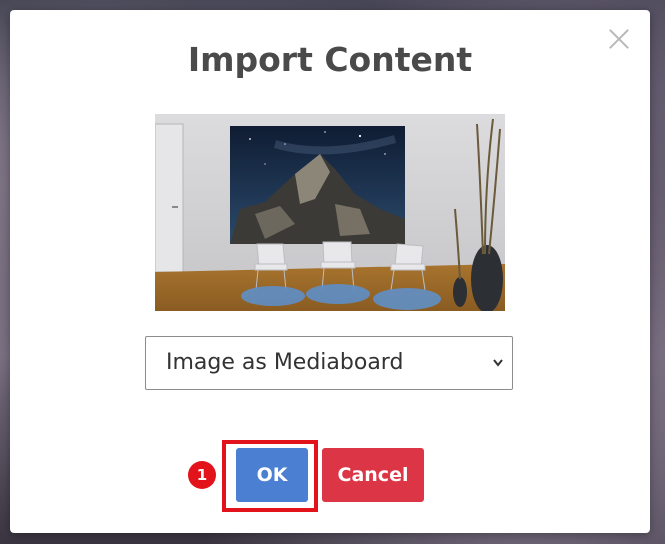  I want to click on dialog-title: Import Content, so click(330, 59).